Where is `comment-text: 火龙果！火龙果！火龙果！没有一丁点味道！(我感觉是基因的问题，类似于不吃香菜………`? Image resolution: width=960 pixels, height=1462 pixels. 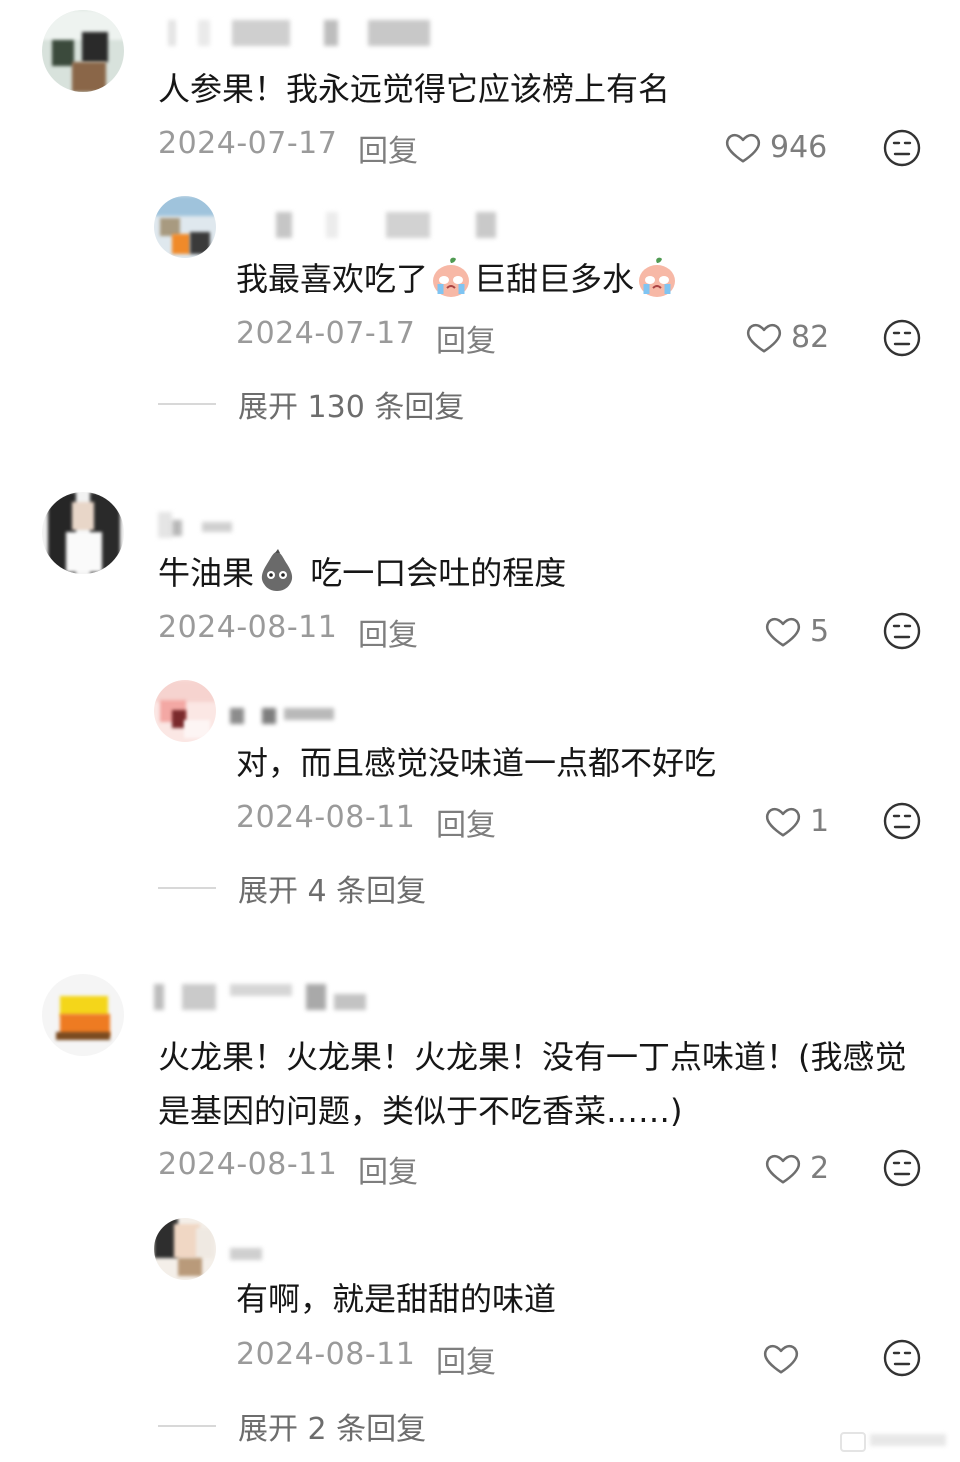
comment-text: 火龙果！火龙果！火龙果！没有一丁点味道！(我感觉是基因的问题，类似于不吃香菜……… is located at coordinates (532, 1084).